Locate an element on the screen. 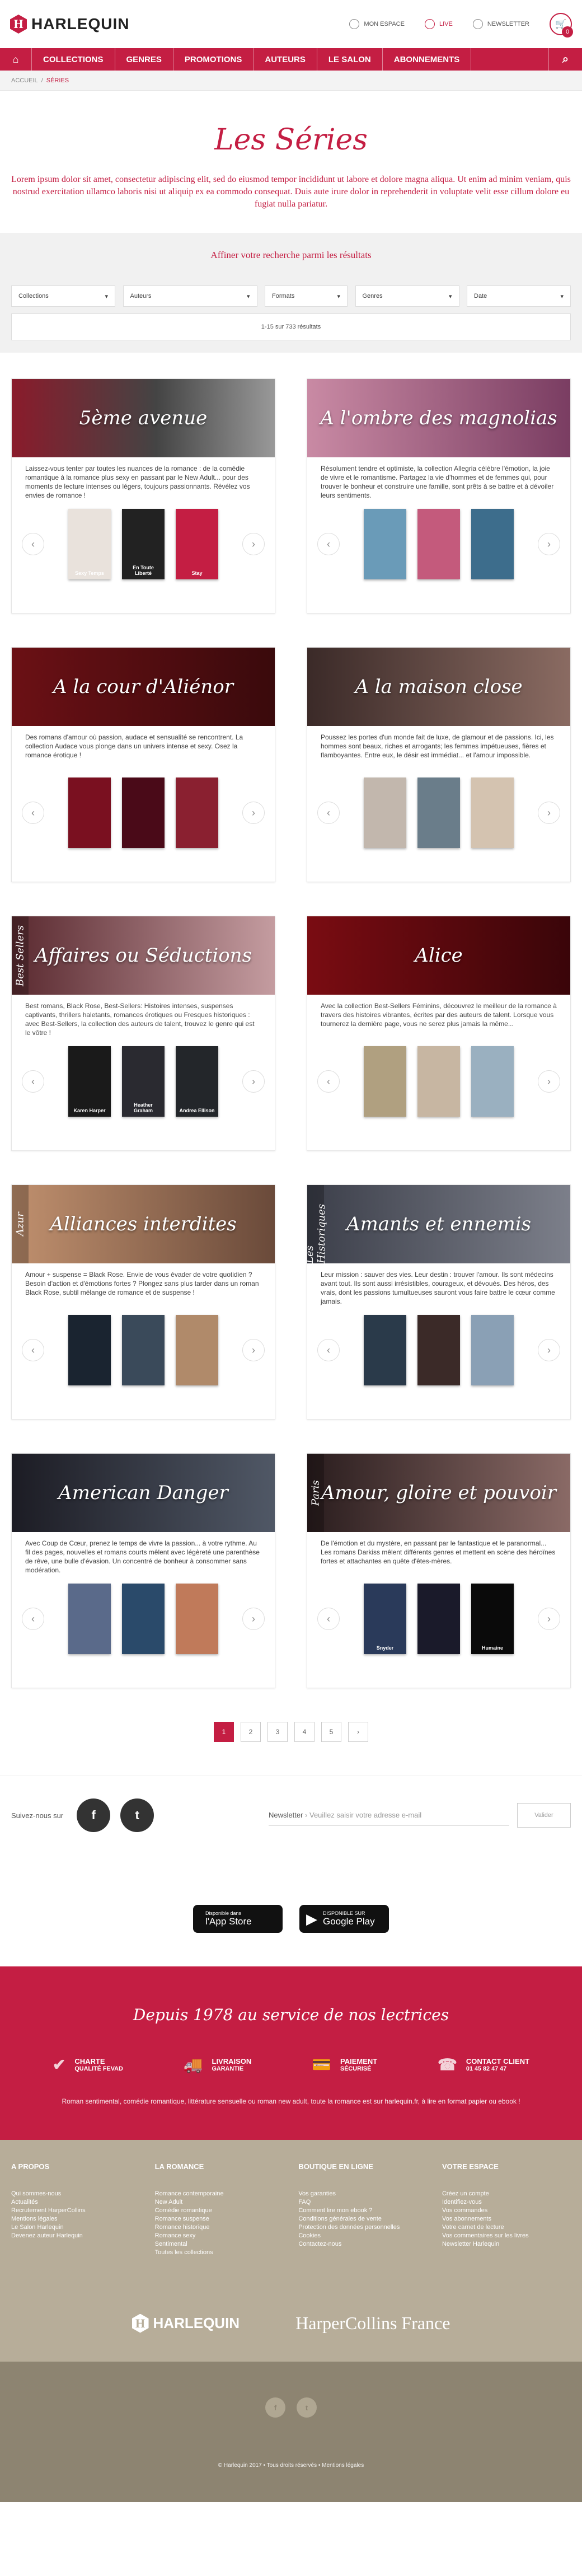 The width and height of the screenshot is (582, 2576). footer-link: Comédie romantique is located at coordinates (220, 2211).